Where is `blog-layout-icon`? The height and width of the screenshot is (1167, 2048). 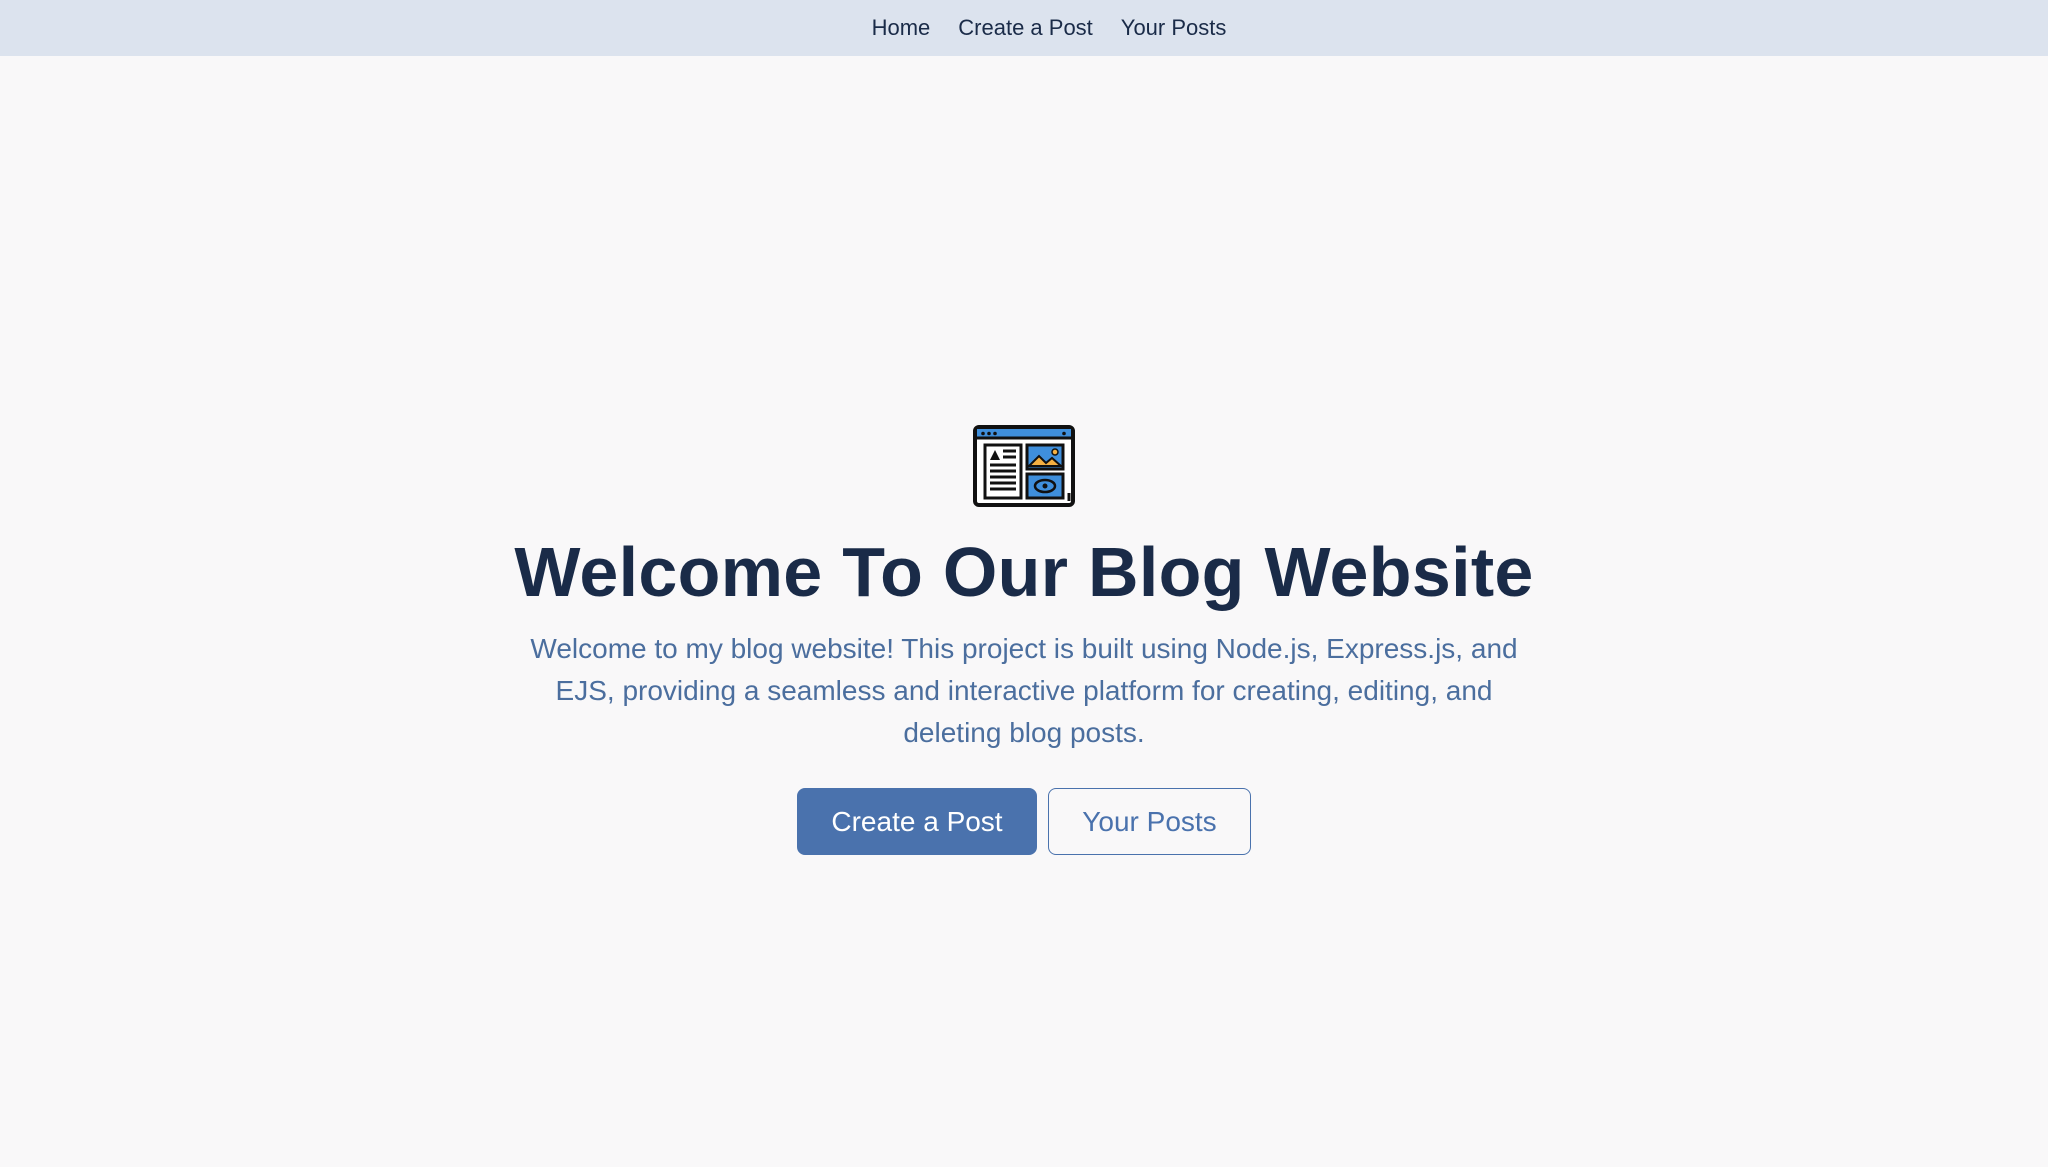
blog-layout-icon is located at coordinates (1024, 466).